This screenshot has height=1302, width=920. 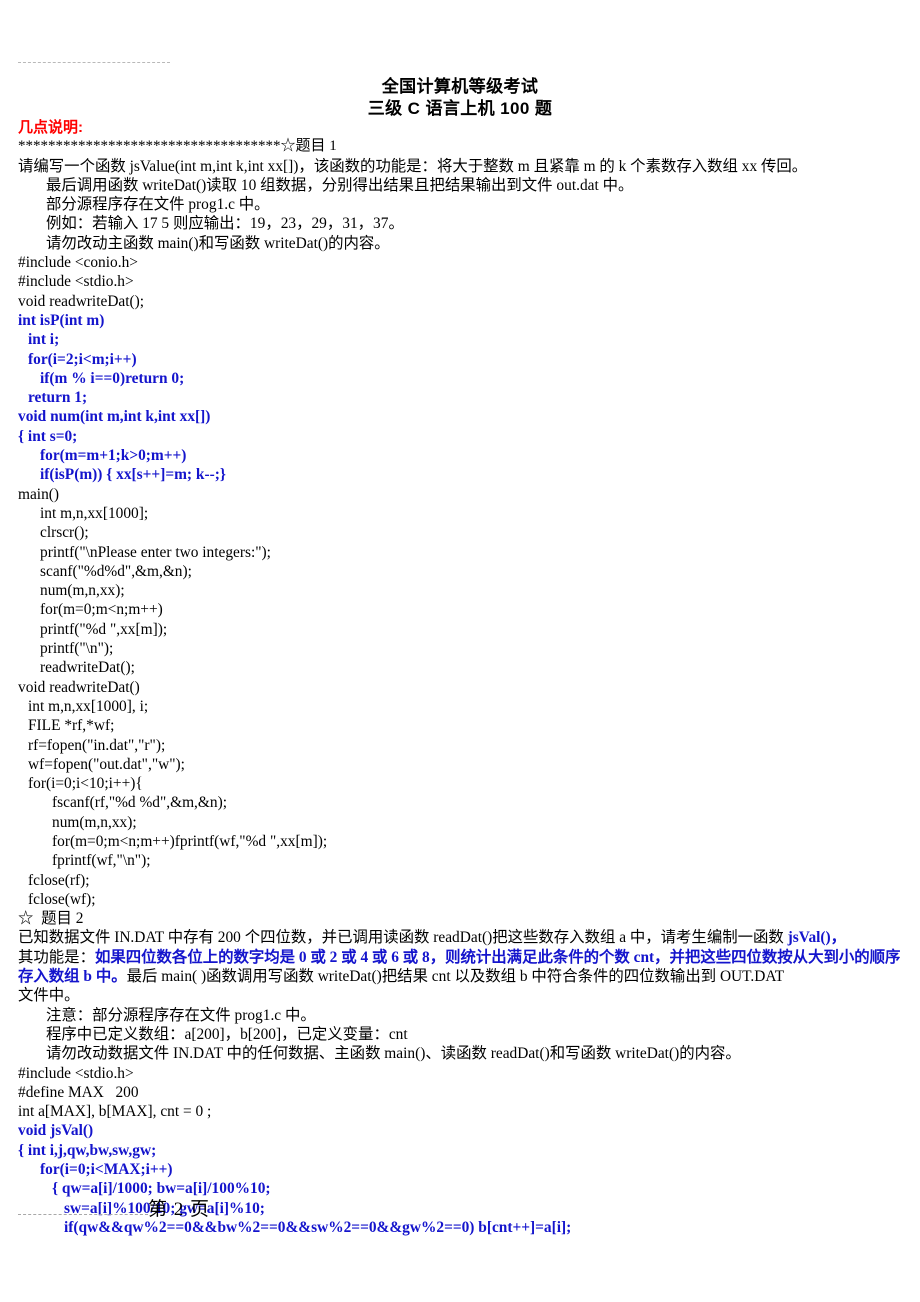 I want to click on code-line: rf=fopen("in.dat","r");, so click(x=97, y=745).